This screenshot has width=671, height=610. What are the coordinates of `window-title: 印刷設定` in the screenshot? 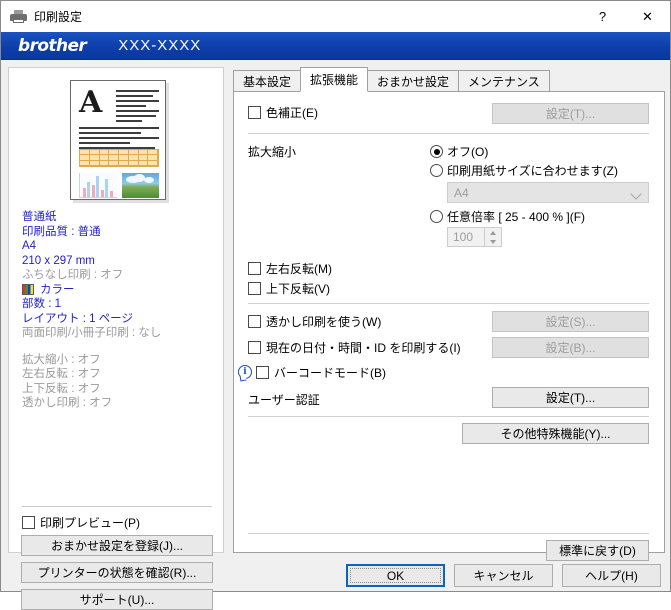 It's located at (58, 17).